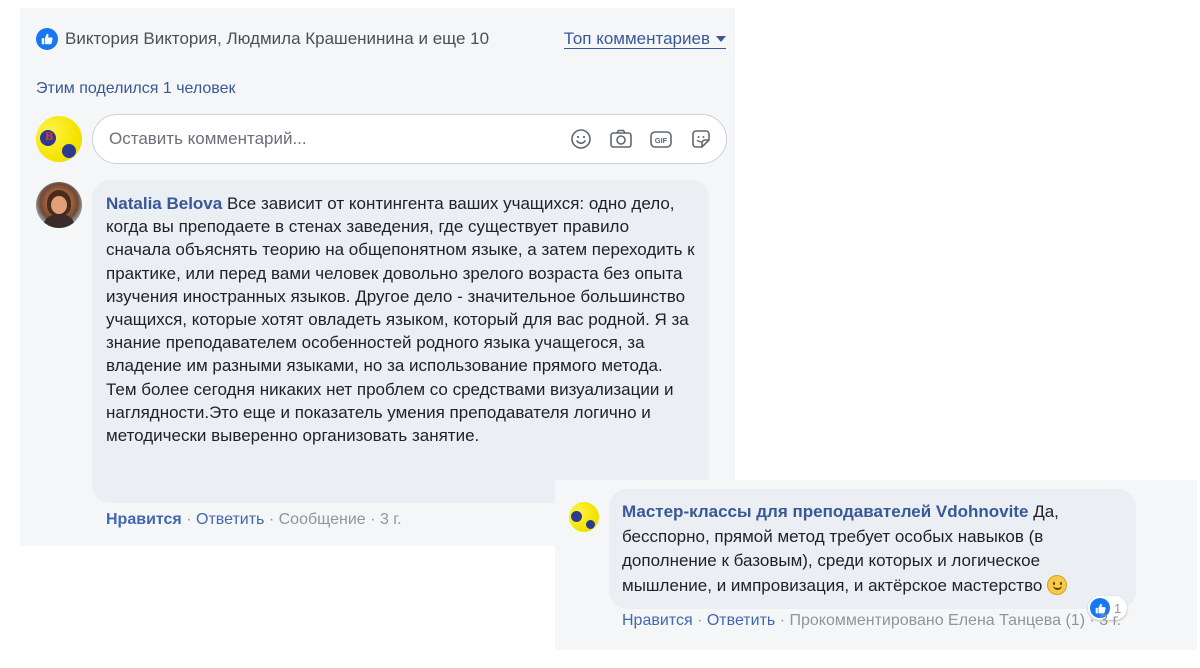 The width and height of the screenshot is (1200, 668). Describe the element at coordinates (1057, 584) in the screenshot. I see `smiley-emoji-icon` at that location.